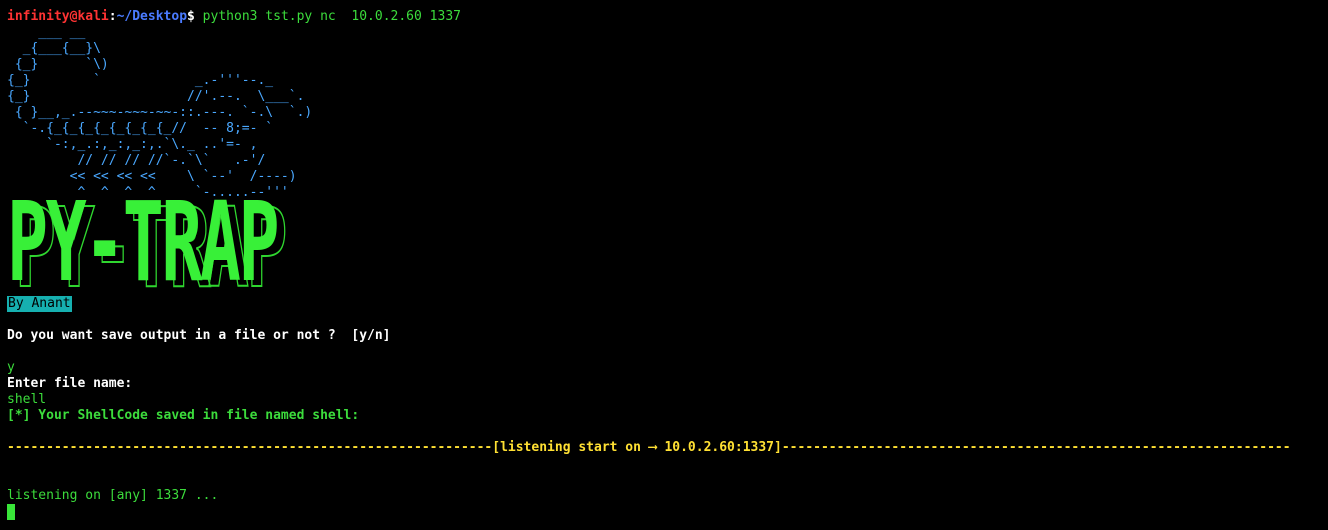  What do you see at coordinates (327, 16) in the screenshot?
I see `entered-command: python3 tst.py nc 10.0.2.60 1337` at bounding box center [327, 16].